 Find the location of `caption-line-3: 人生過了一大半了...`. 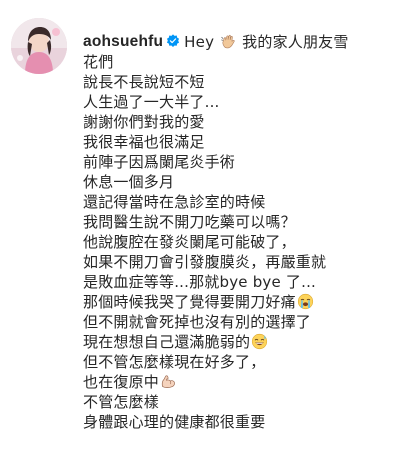

caption-line-3: 人生過了一大半了... is located at coordinates (151, 102).